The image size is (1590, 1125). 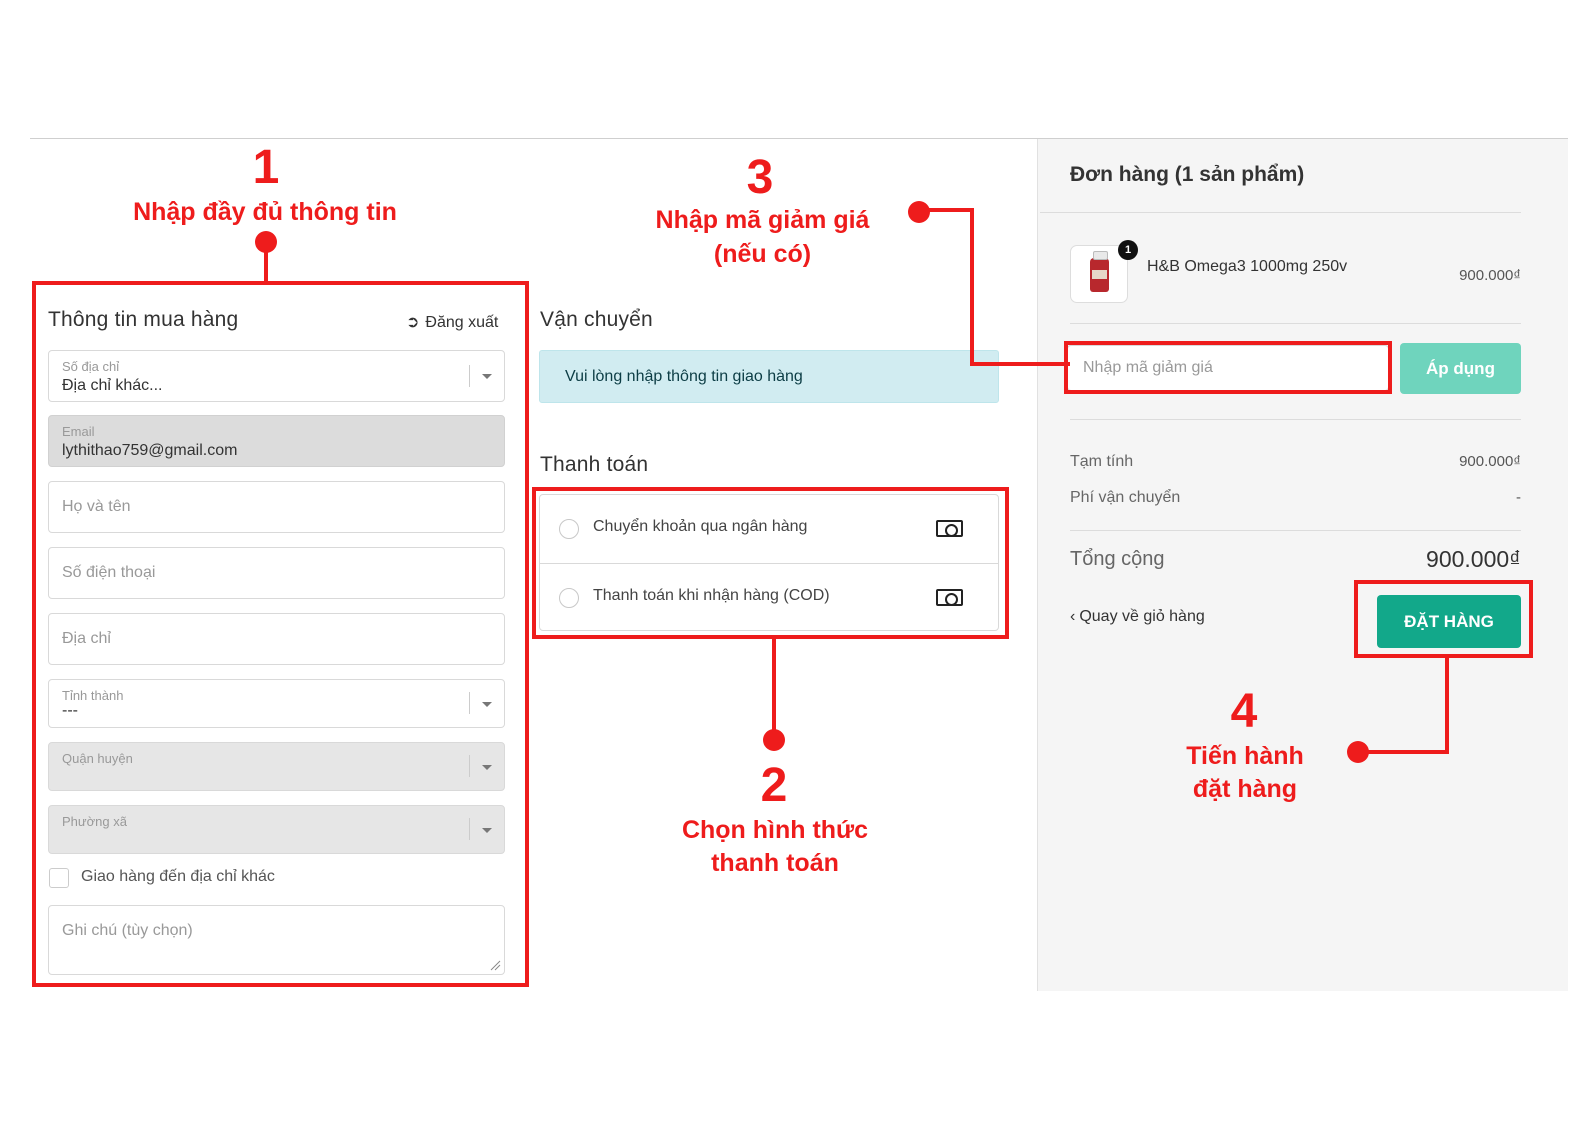 I want to click on total-label: Tổng cộng, so click(x=1117, y=559).